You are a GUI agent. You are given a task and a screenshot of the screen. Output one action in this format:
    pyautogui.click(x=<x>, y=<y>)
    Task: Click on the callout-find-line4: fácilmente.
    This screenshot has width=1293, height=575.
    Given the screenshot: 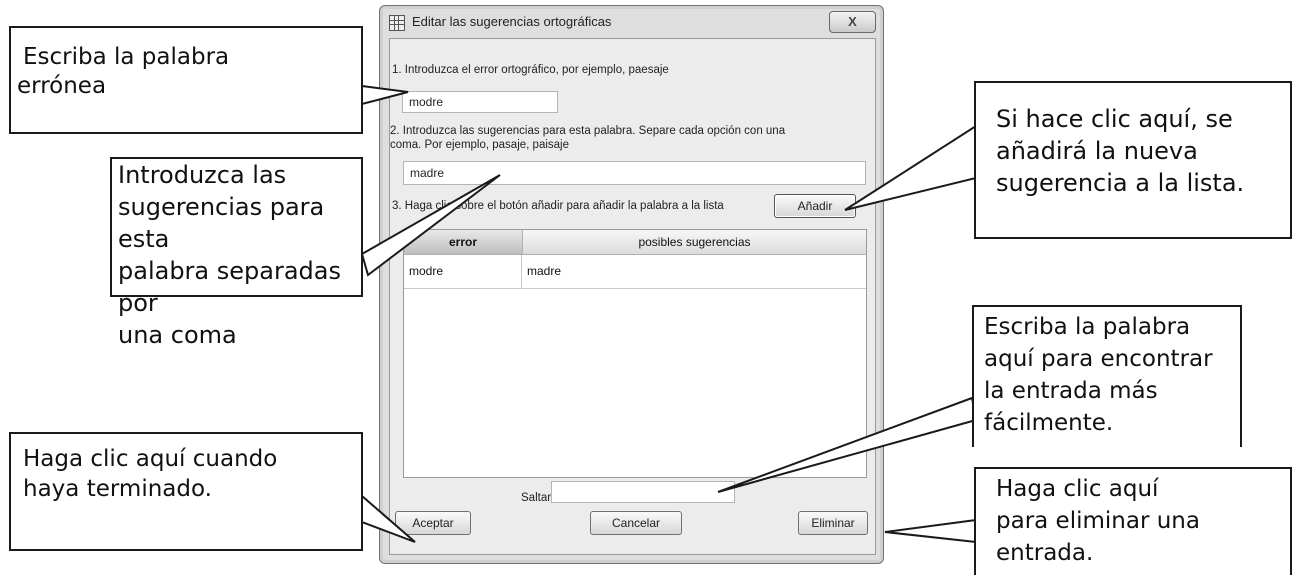 What is the action you would take?
    pyautogui.click(x=1049, y=423)
    